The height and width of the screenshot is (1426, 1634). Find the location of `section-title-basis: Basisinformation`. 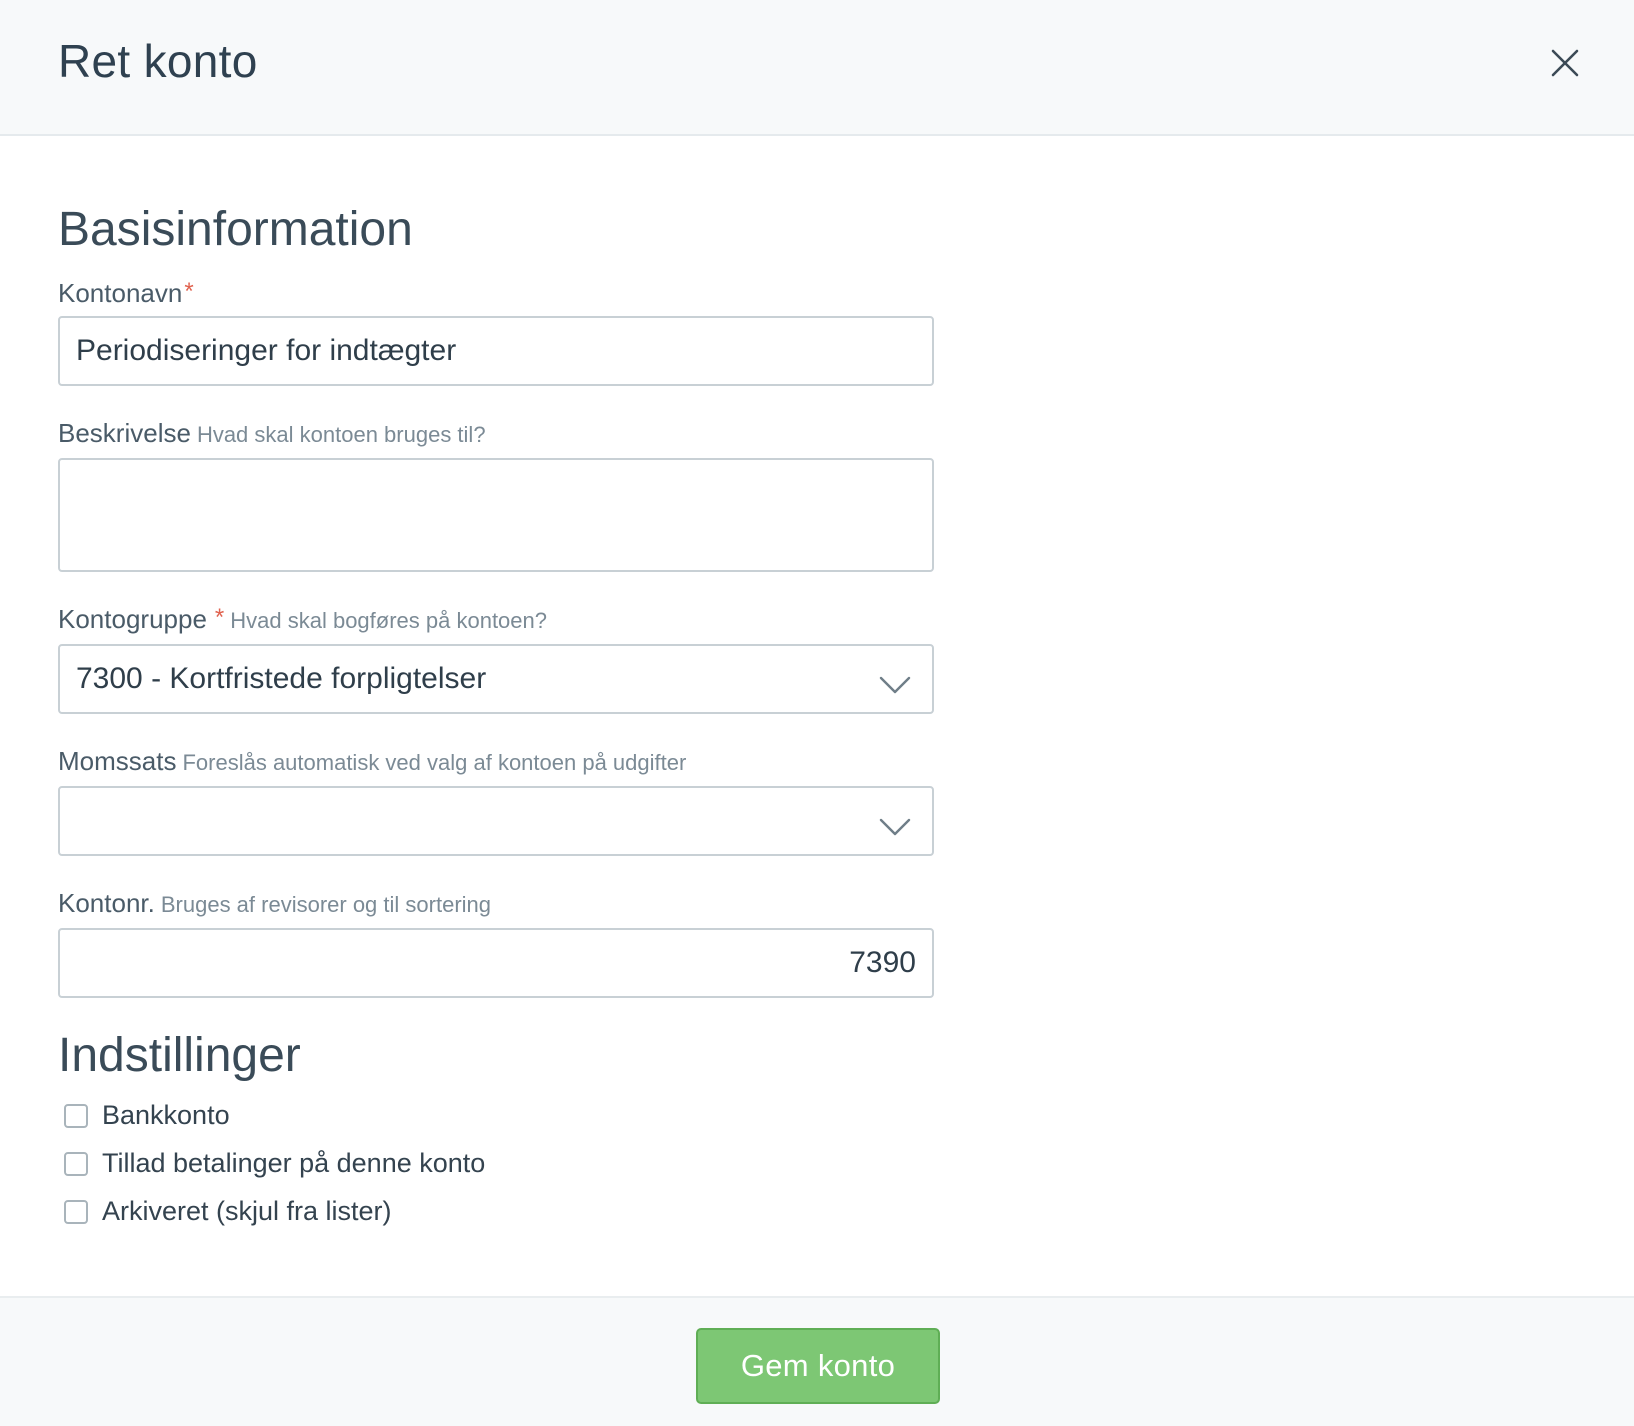

section-title-basis: Basisinformation is located at coordinates (235, 229).